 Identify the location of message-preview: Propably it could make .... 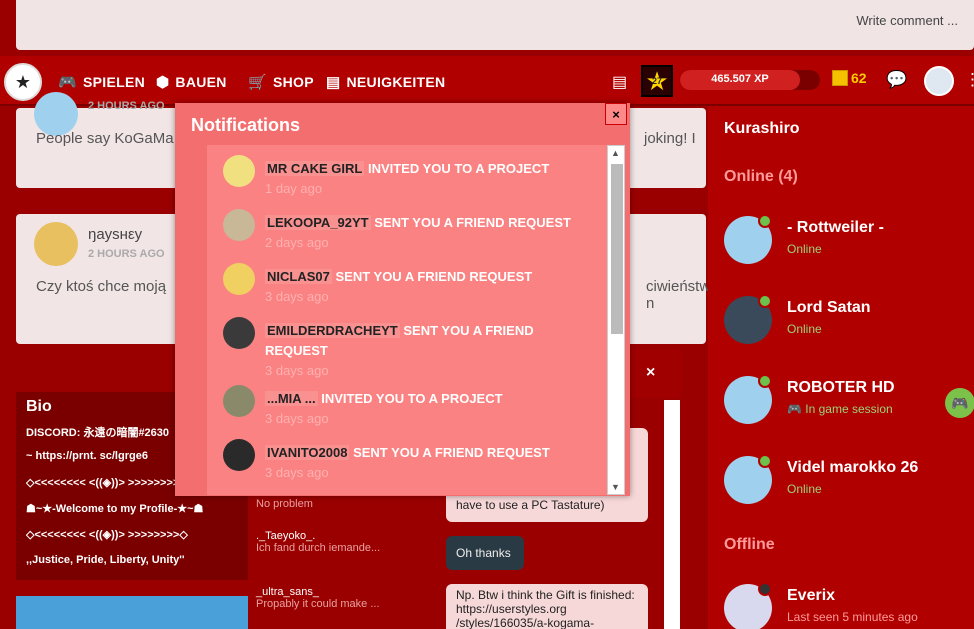
(318, 604).